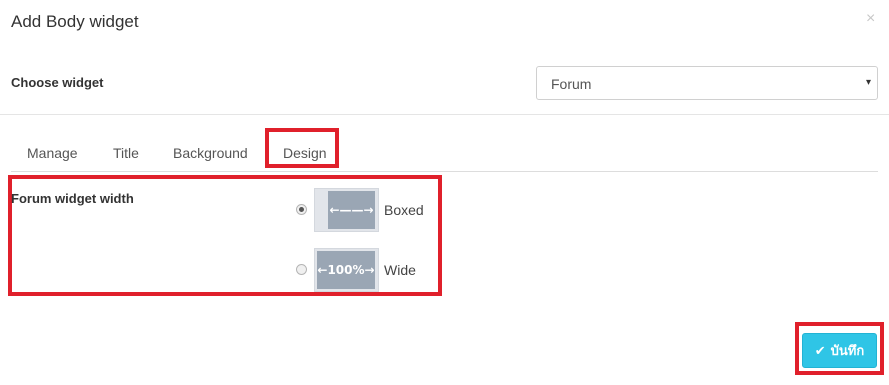  What do you see at coordinates (57, 82) in the screenshot?
I see `choose-widget-label: Choose widget` at bounding box center [57, 82].